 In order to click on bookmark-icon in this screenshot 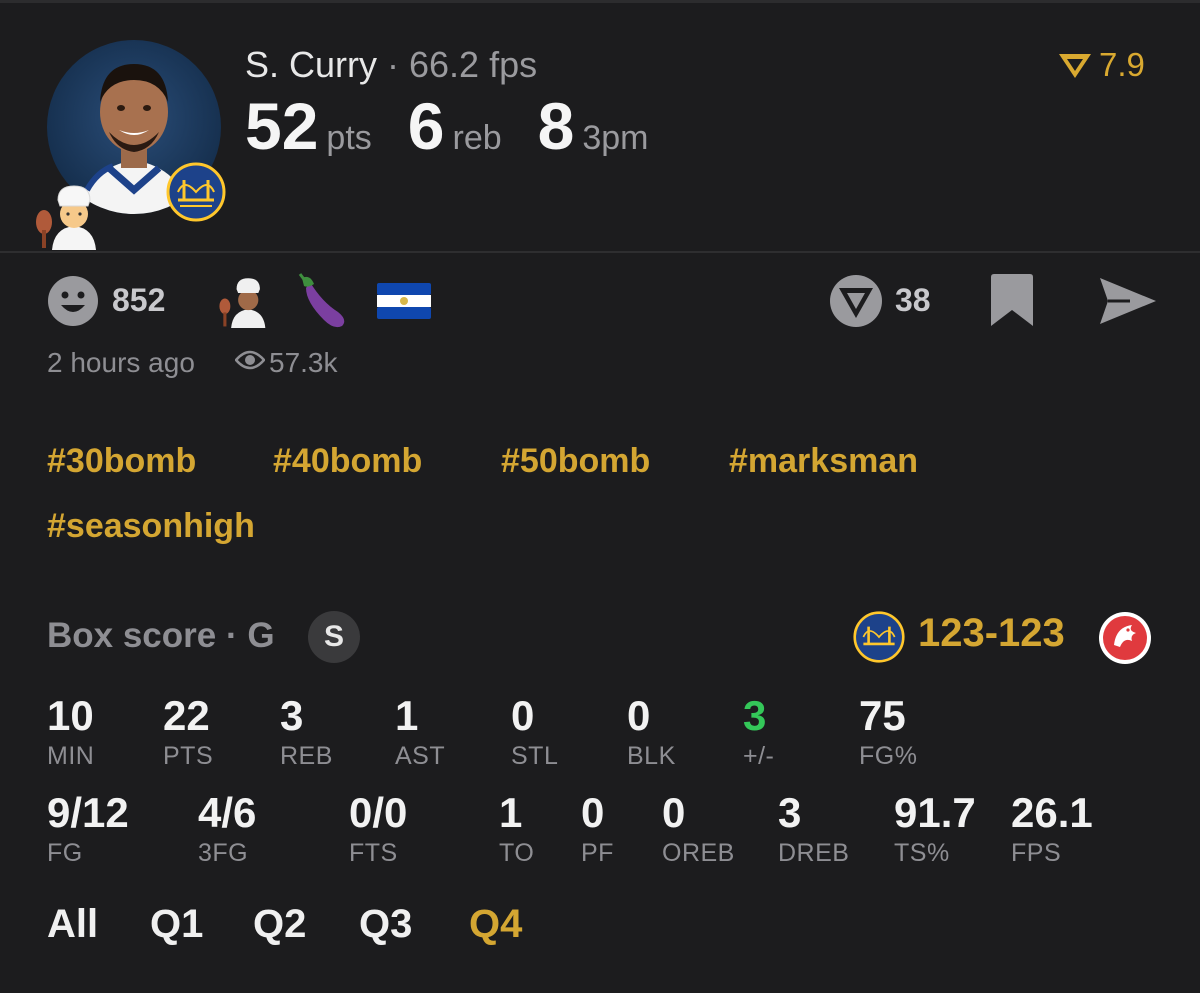, I will do `click(1012, 300)`.